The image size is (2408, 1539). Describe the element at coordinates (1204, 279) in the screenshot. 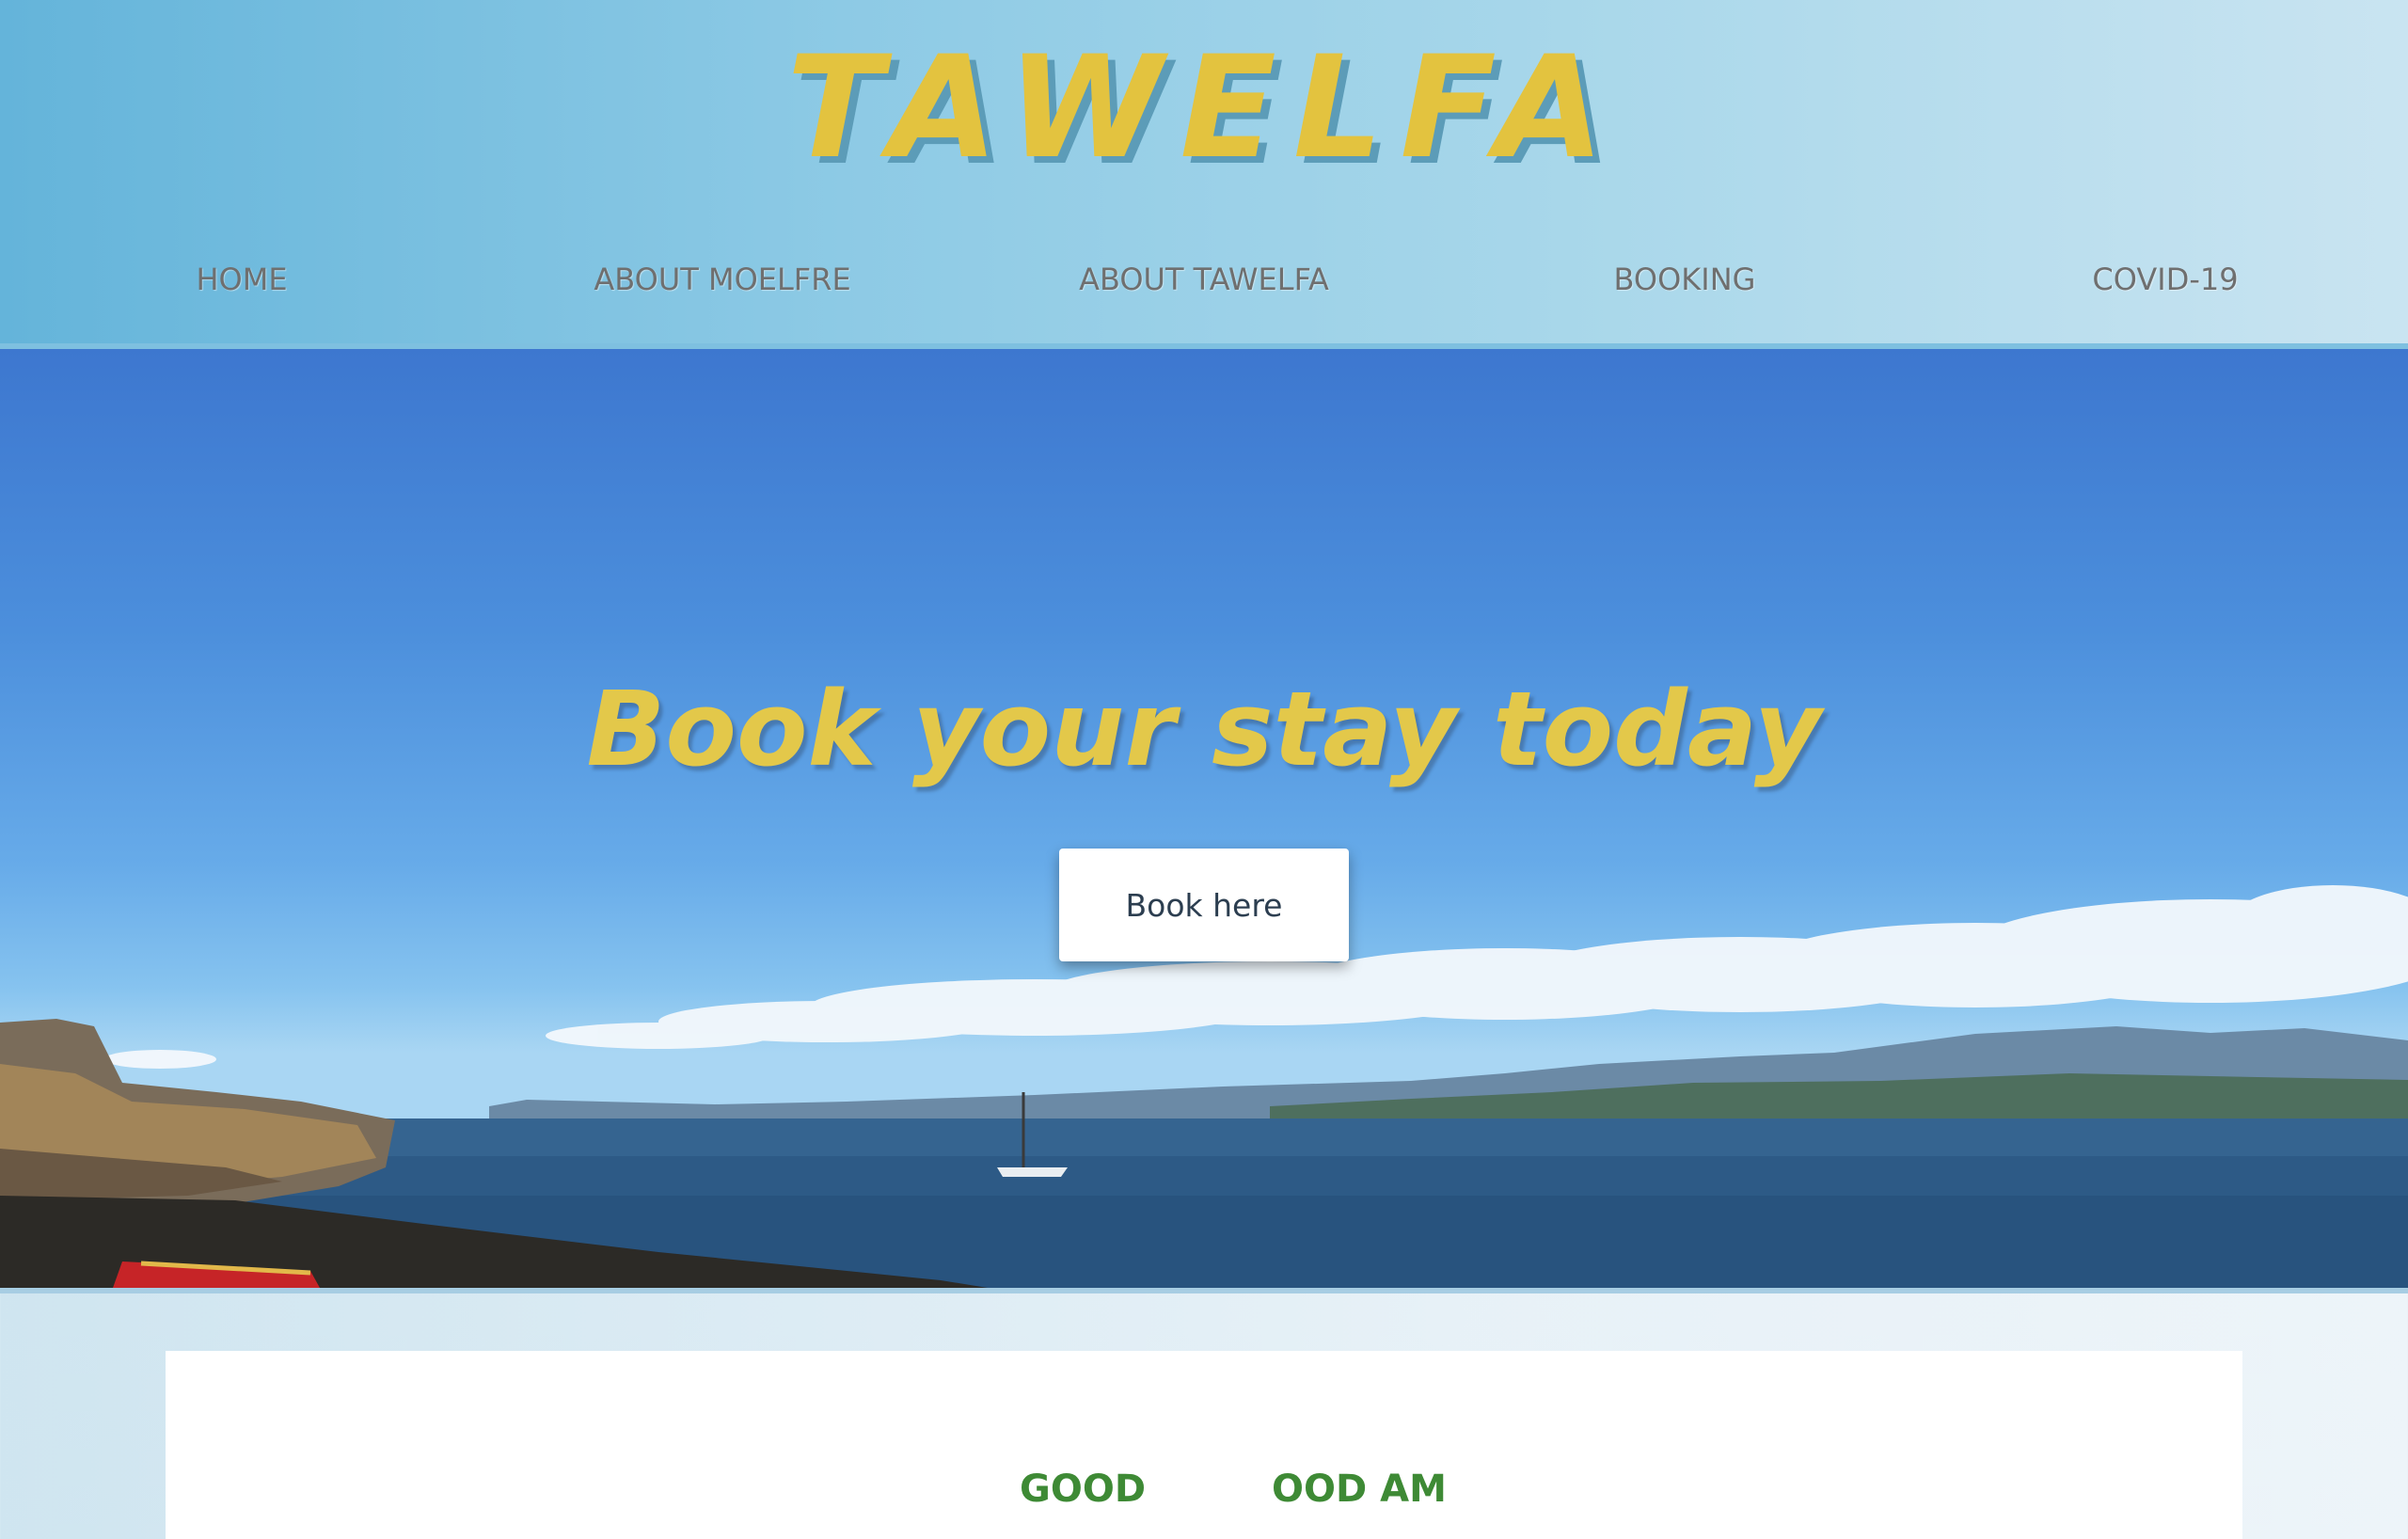

I see `nav-item-about-tawelfa: ABOUT TAWELFA` at that location.